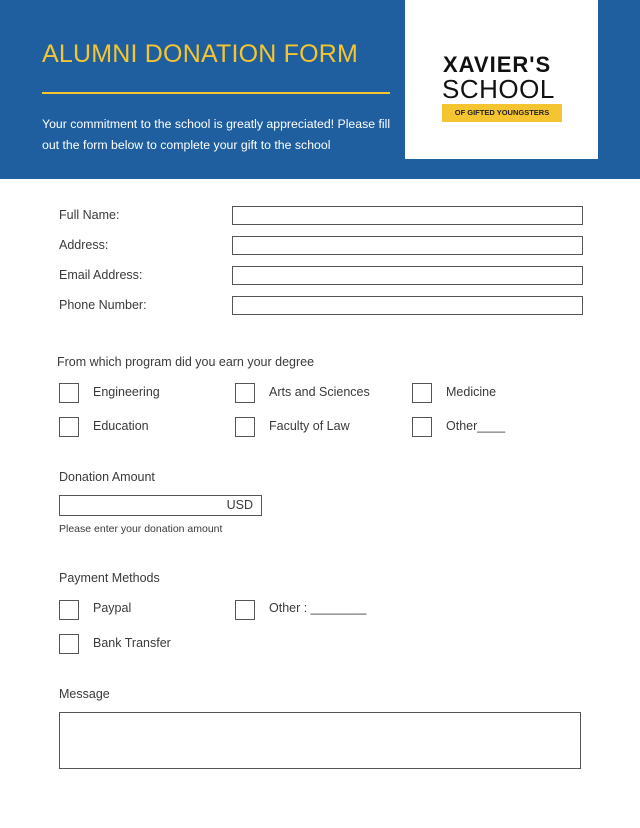 This screenshot has width=640, height=828. I want to click on full-name-label: Full Name:, so click(89, 215).